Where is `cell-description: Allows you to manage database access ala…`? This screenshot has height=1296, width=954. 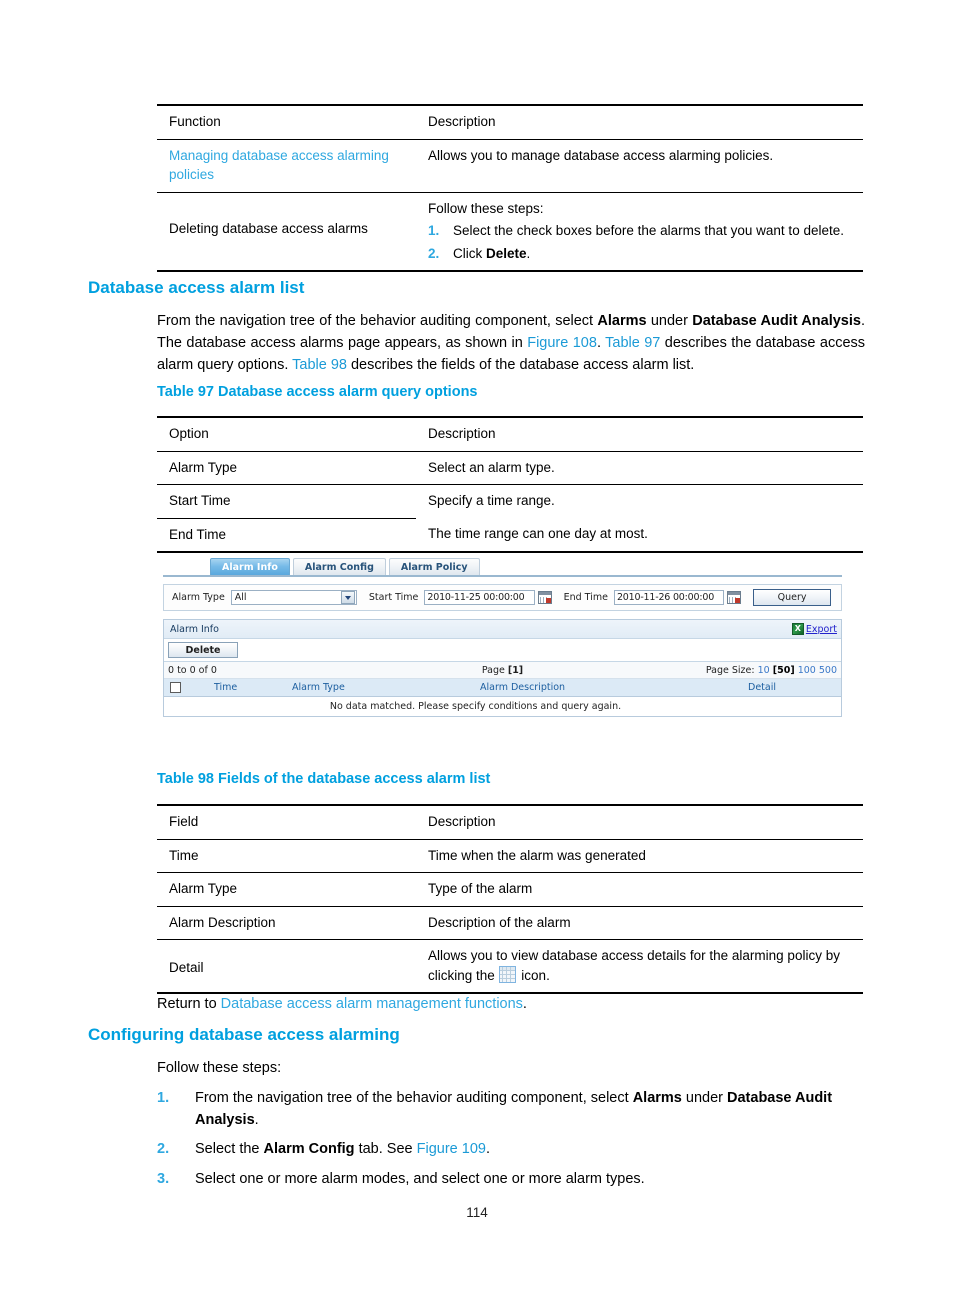 cell-description: Allows you to manage database access ala… is located at coordinates (639, 166).